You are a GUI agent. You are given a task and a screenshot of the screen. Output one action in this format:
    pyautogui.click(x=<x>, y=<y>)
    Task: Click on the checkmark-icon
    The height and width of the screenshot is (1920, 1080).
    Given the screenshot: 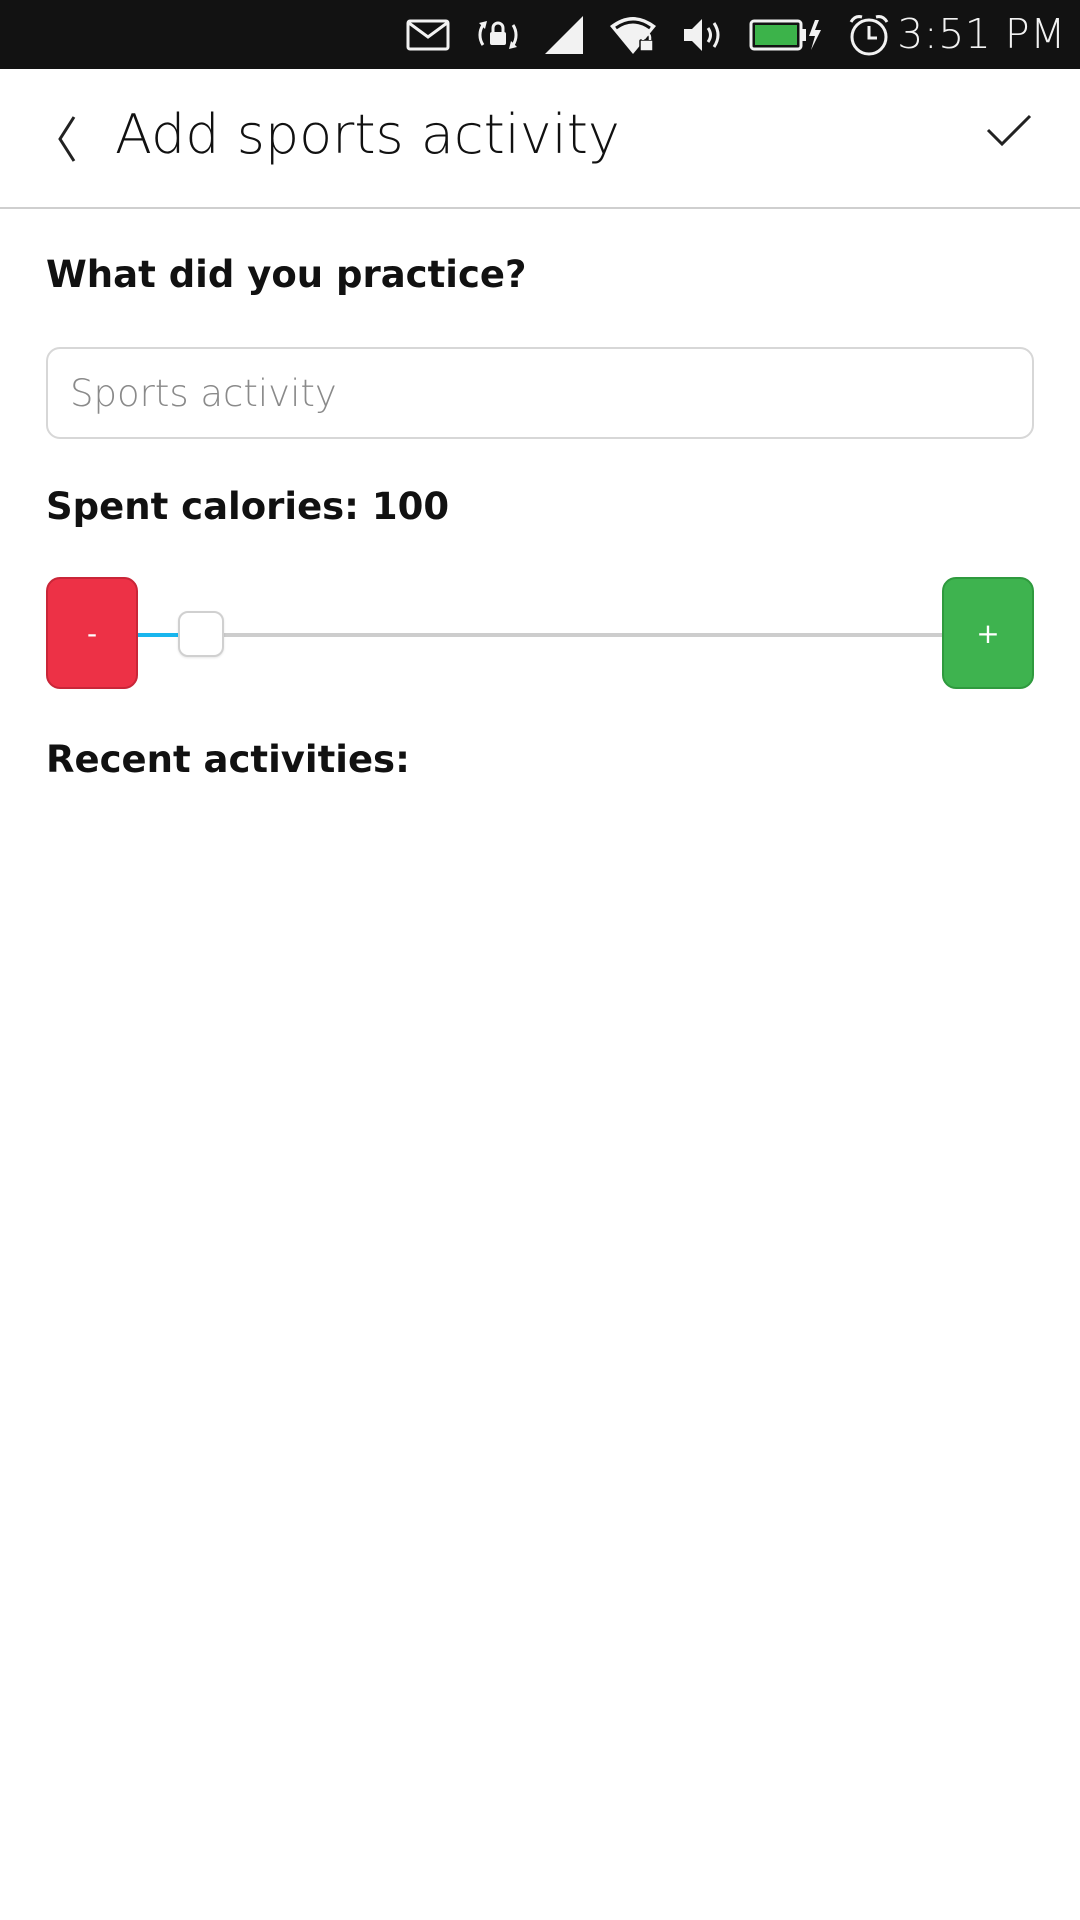 What is the action you would take?
    pyautogui.click(x=1009, y=130)
    